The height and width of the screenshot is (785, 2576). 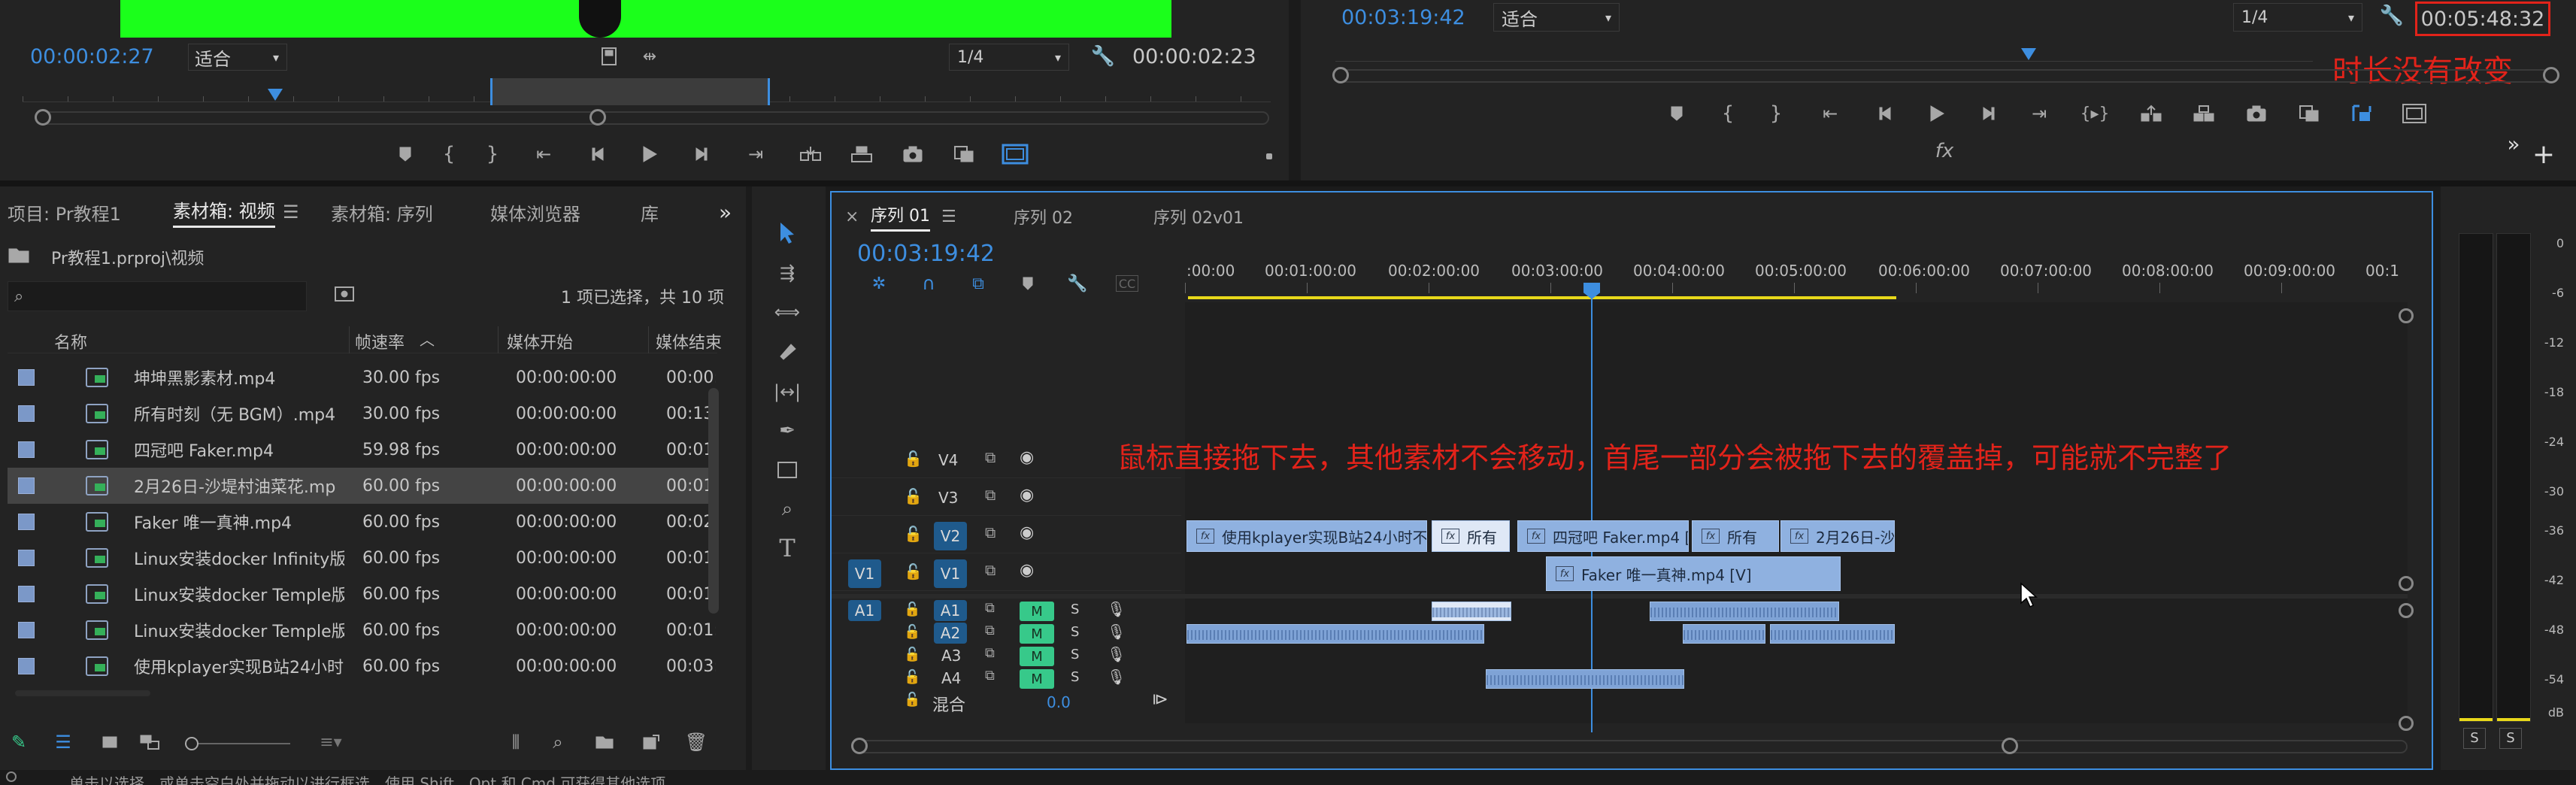 What do you see at coordinates (950, 536) in the screenshot?
I see `track-target-v2: V2` at bounding box center [950, 536].